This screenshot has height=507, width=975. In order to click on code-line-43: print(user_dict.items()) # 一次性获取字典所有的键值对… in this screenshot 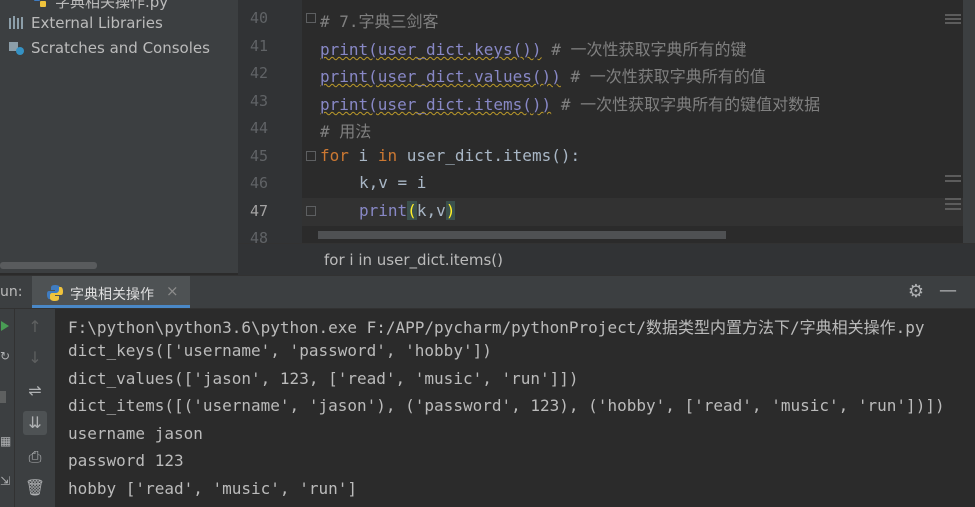, I will do `click(570, 103)`.